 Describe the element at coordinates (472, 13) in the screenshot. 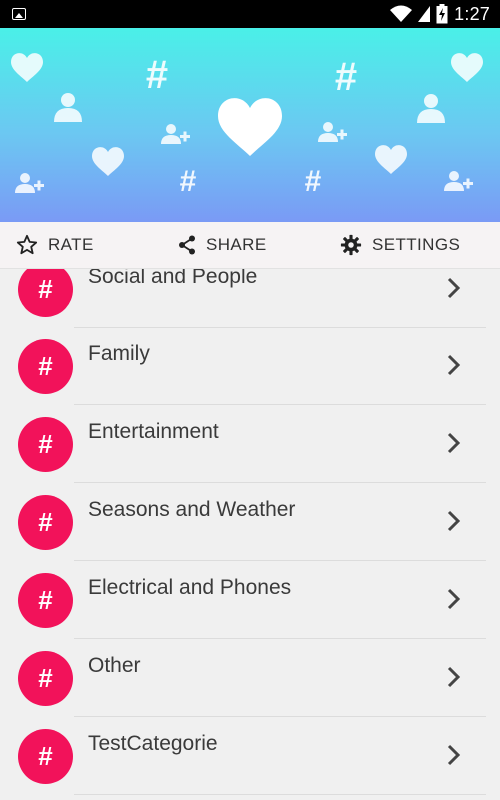

I see `status-time: 1:27` at that location.